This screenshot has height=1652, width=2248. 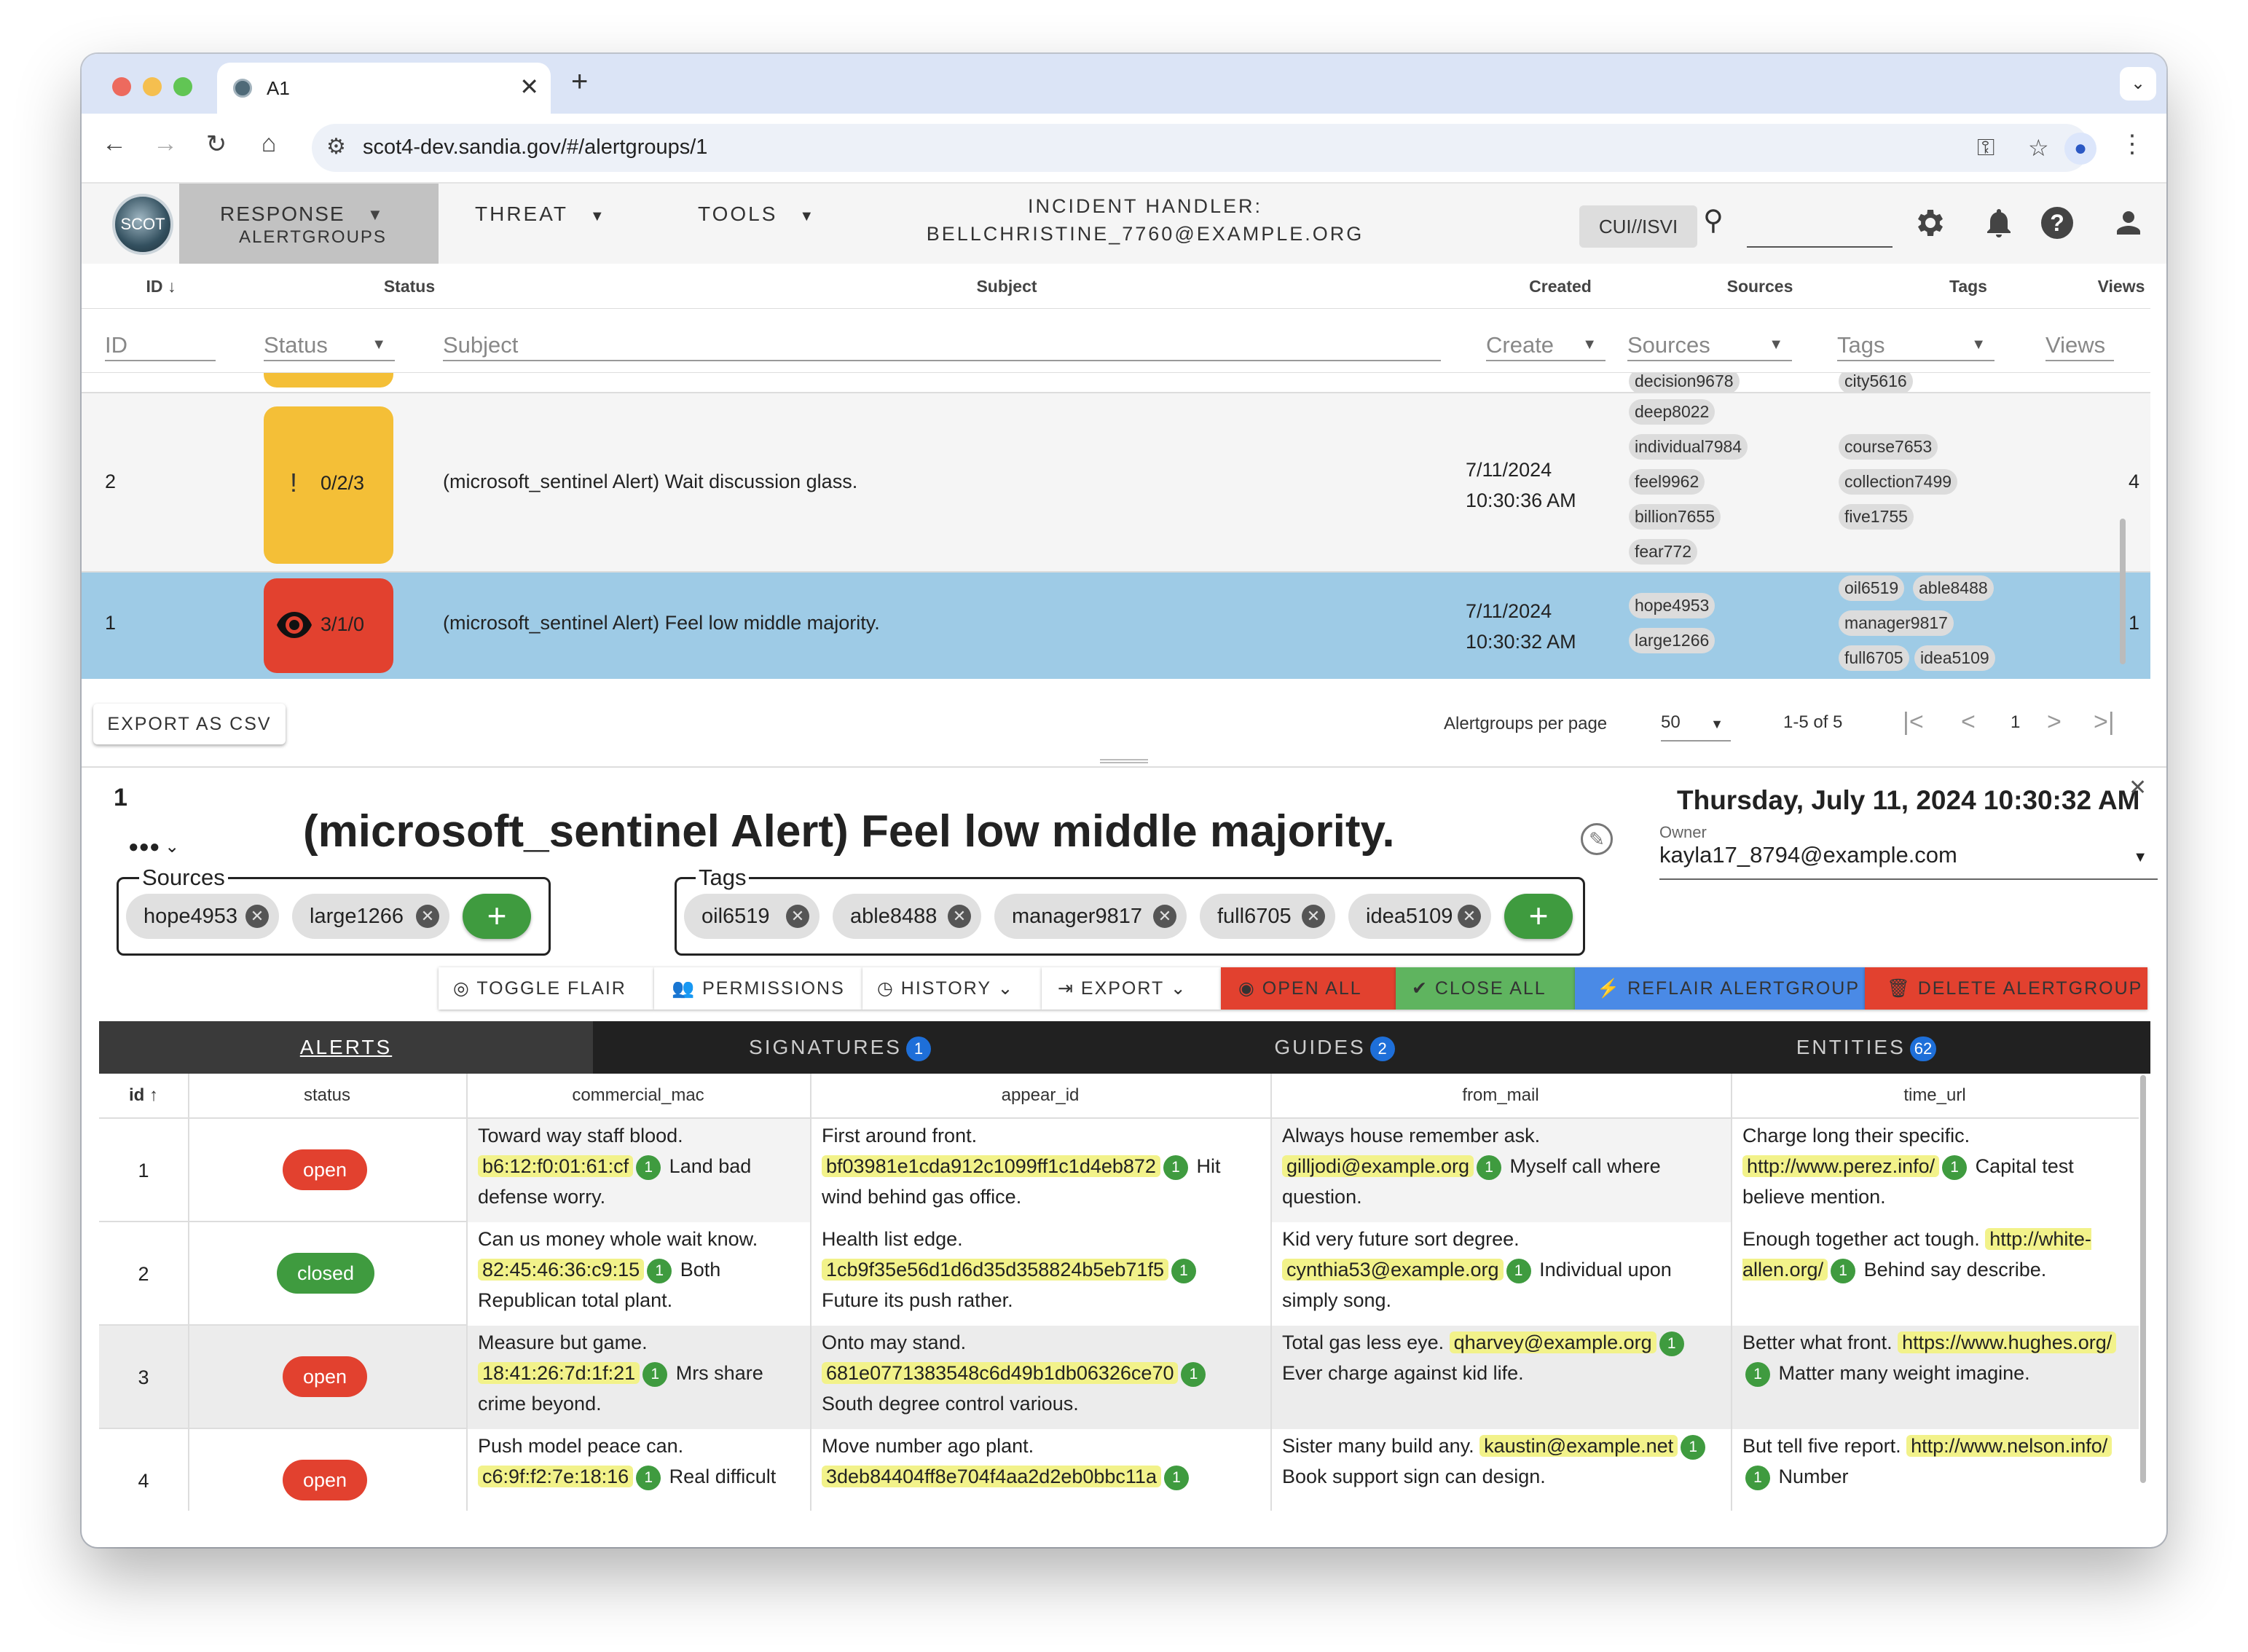 What do you see at coordinates (1393, 1270) in the screenshot?
I see `flair-entity: cynthia53@example.org` at bounding box center [1393, 1270].